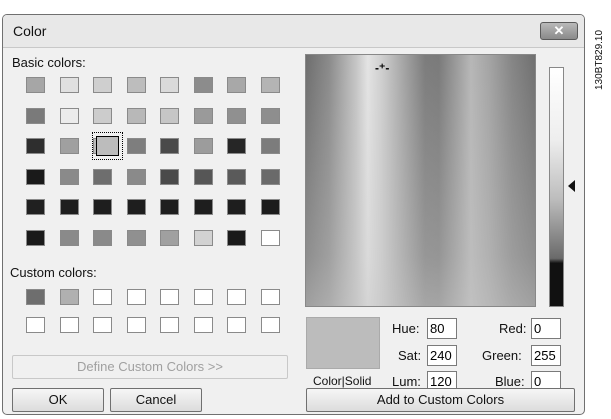 Image resolution: width=611 pixels, height=419 pixels. I want to click on selected-swatch-highlight, so click(107, 146).